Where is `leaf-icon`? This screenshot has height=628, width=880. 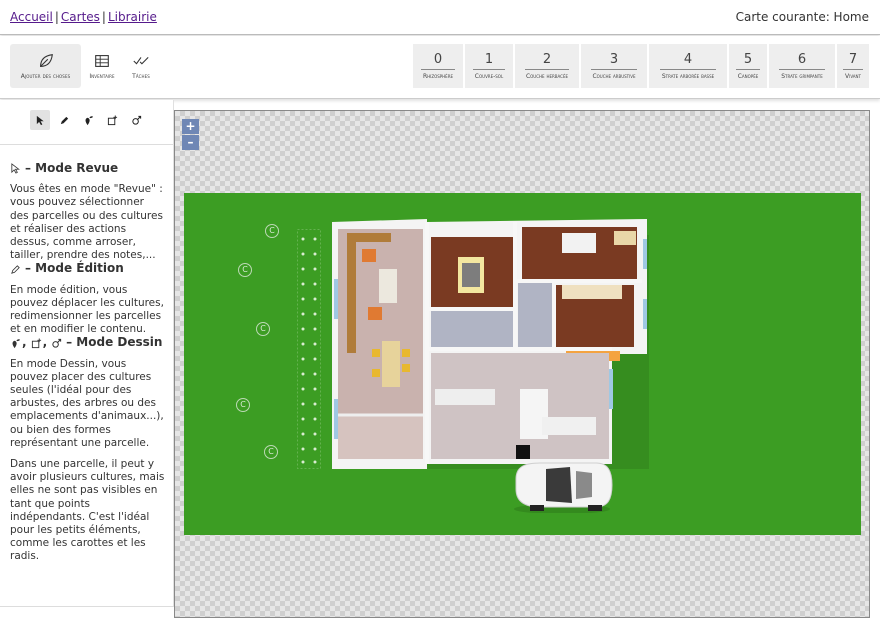
leaf-icon is located at coordinates (46, 60).